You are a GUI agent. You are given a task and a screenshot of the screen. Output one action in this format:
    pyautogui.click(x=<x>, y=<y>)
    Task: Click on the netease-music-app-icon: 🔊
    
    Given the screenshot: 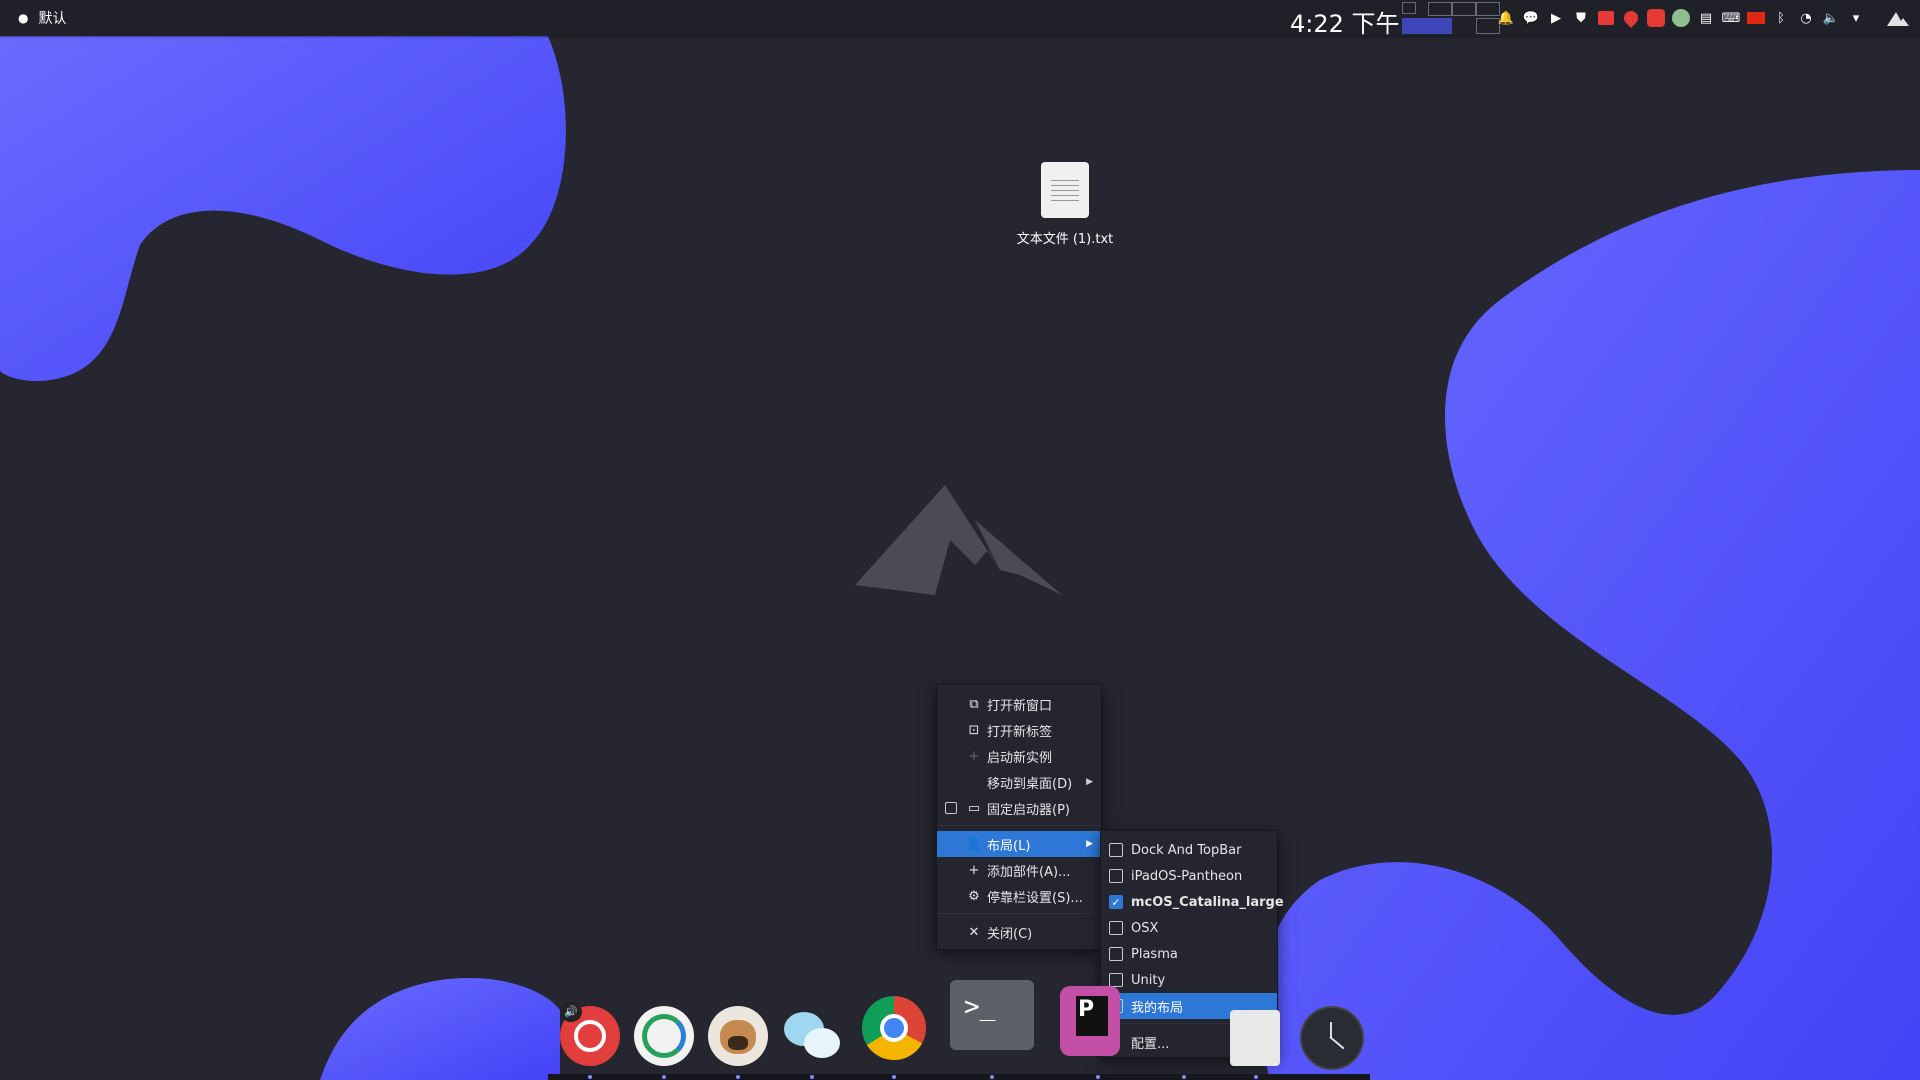 What is the action you would take?
    pyautogui.click(x=590, y=1034)
    